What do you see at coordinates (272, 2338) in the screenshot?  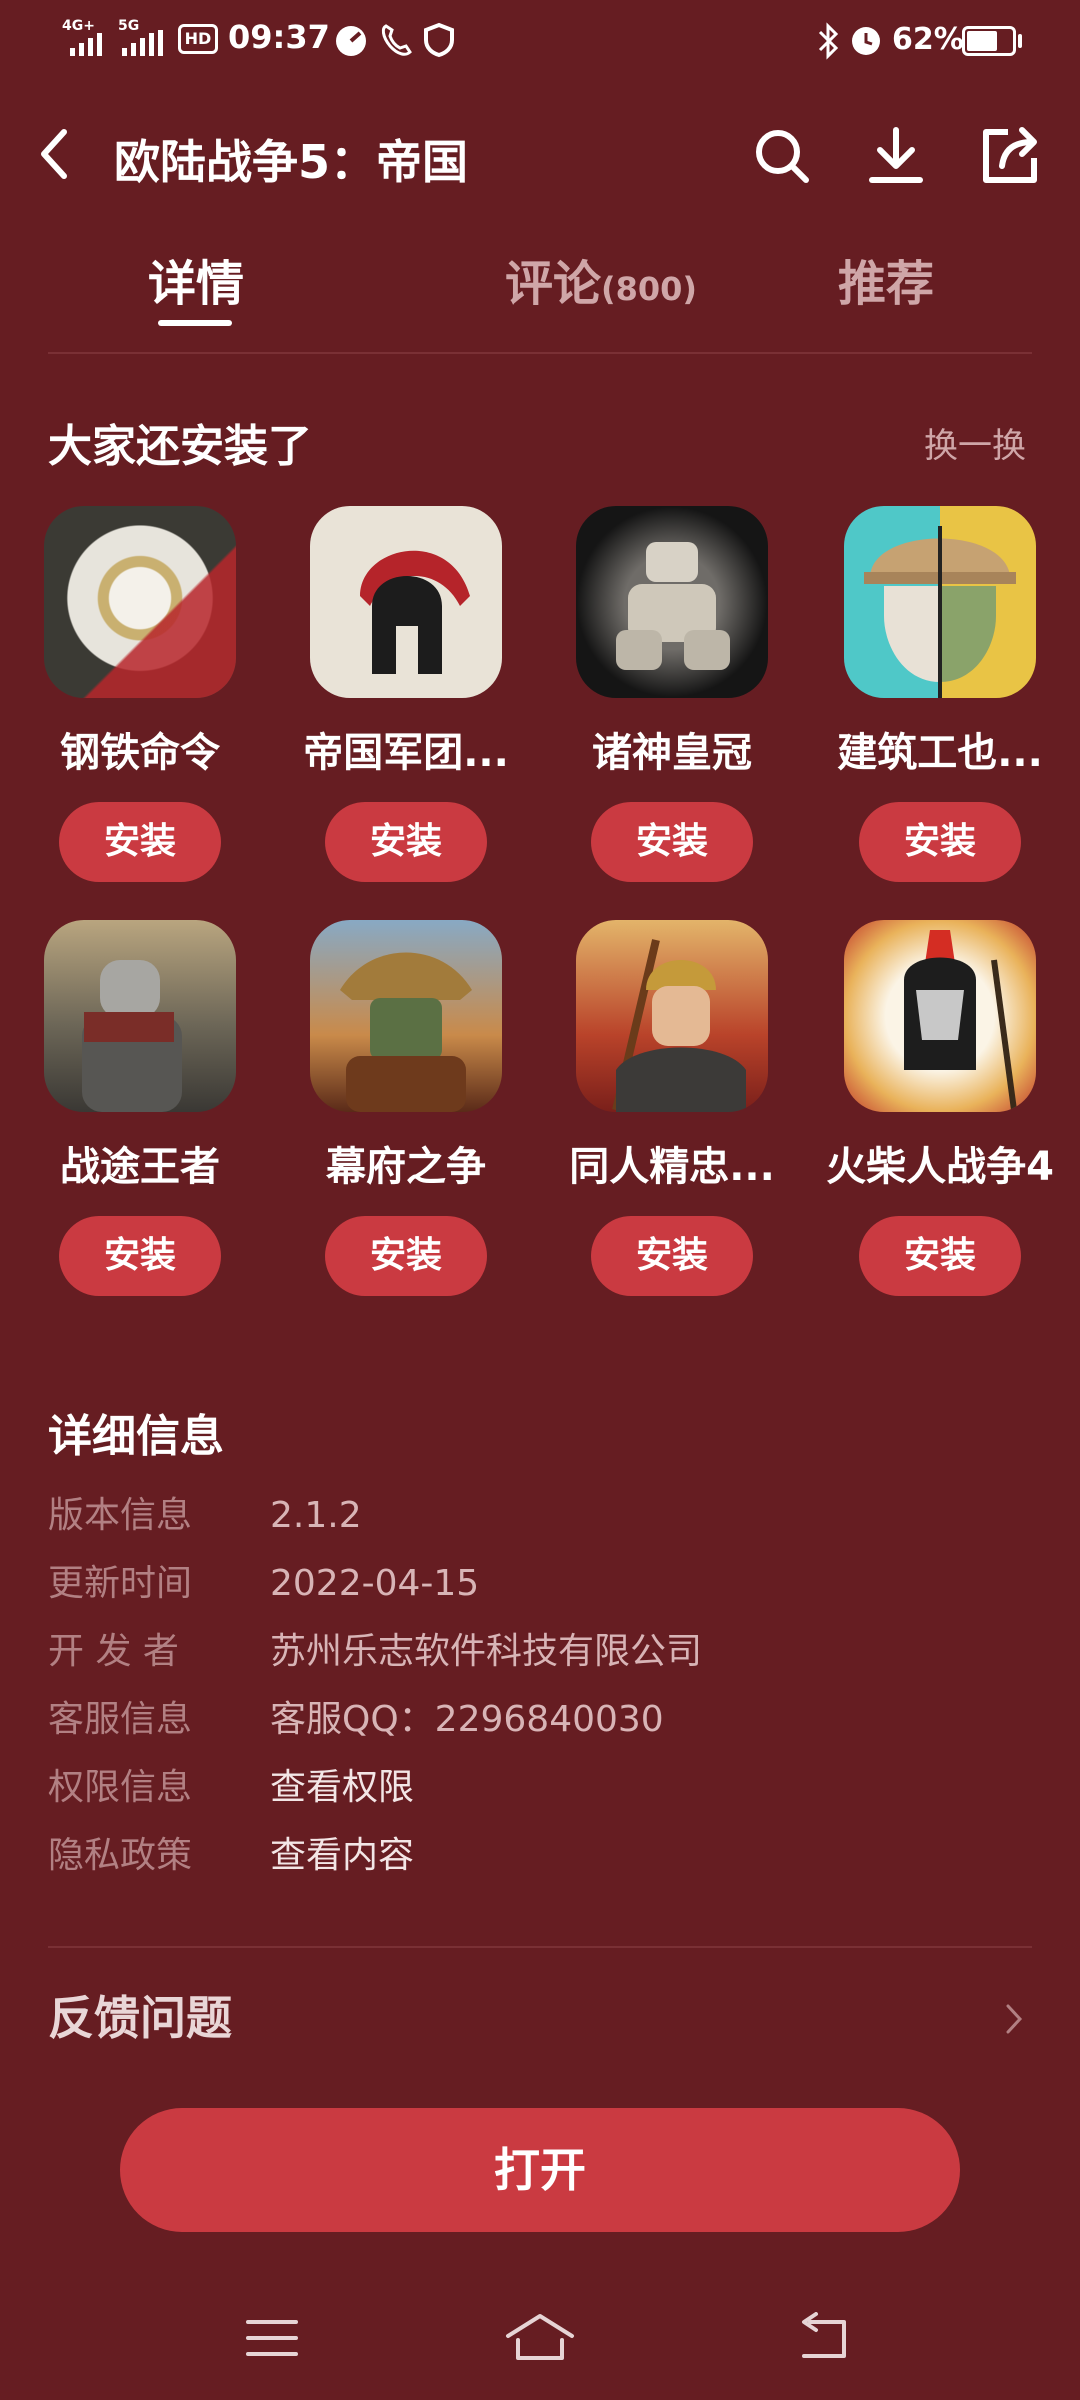 I see `menu-icon` at bounding box center [272, 2338].